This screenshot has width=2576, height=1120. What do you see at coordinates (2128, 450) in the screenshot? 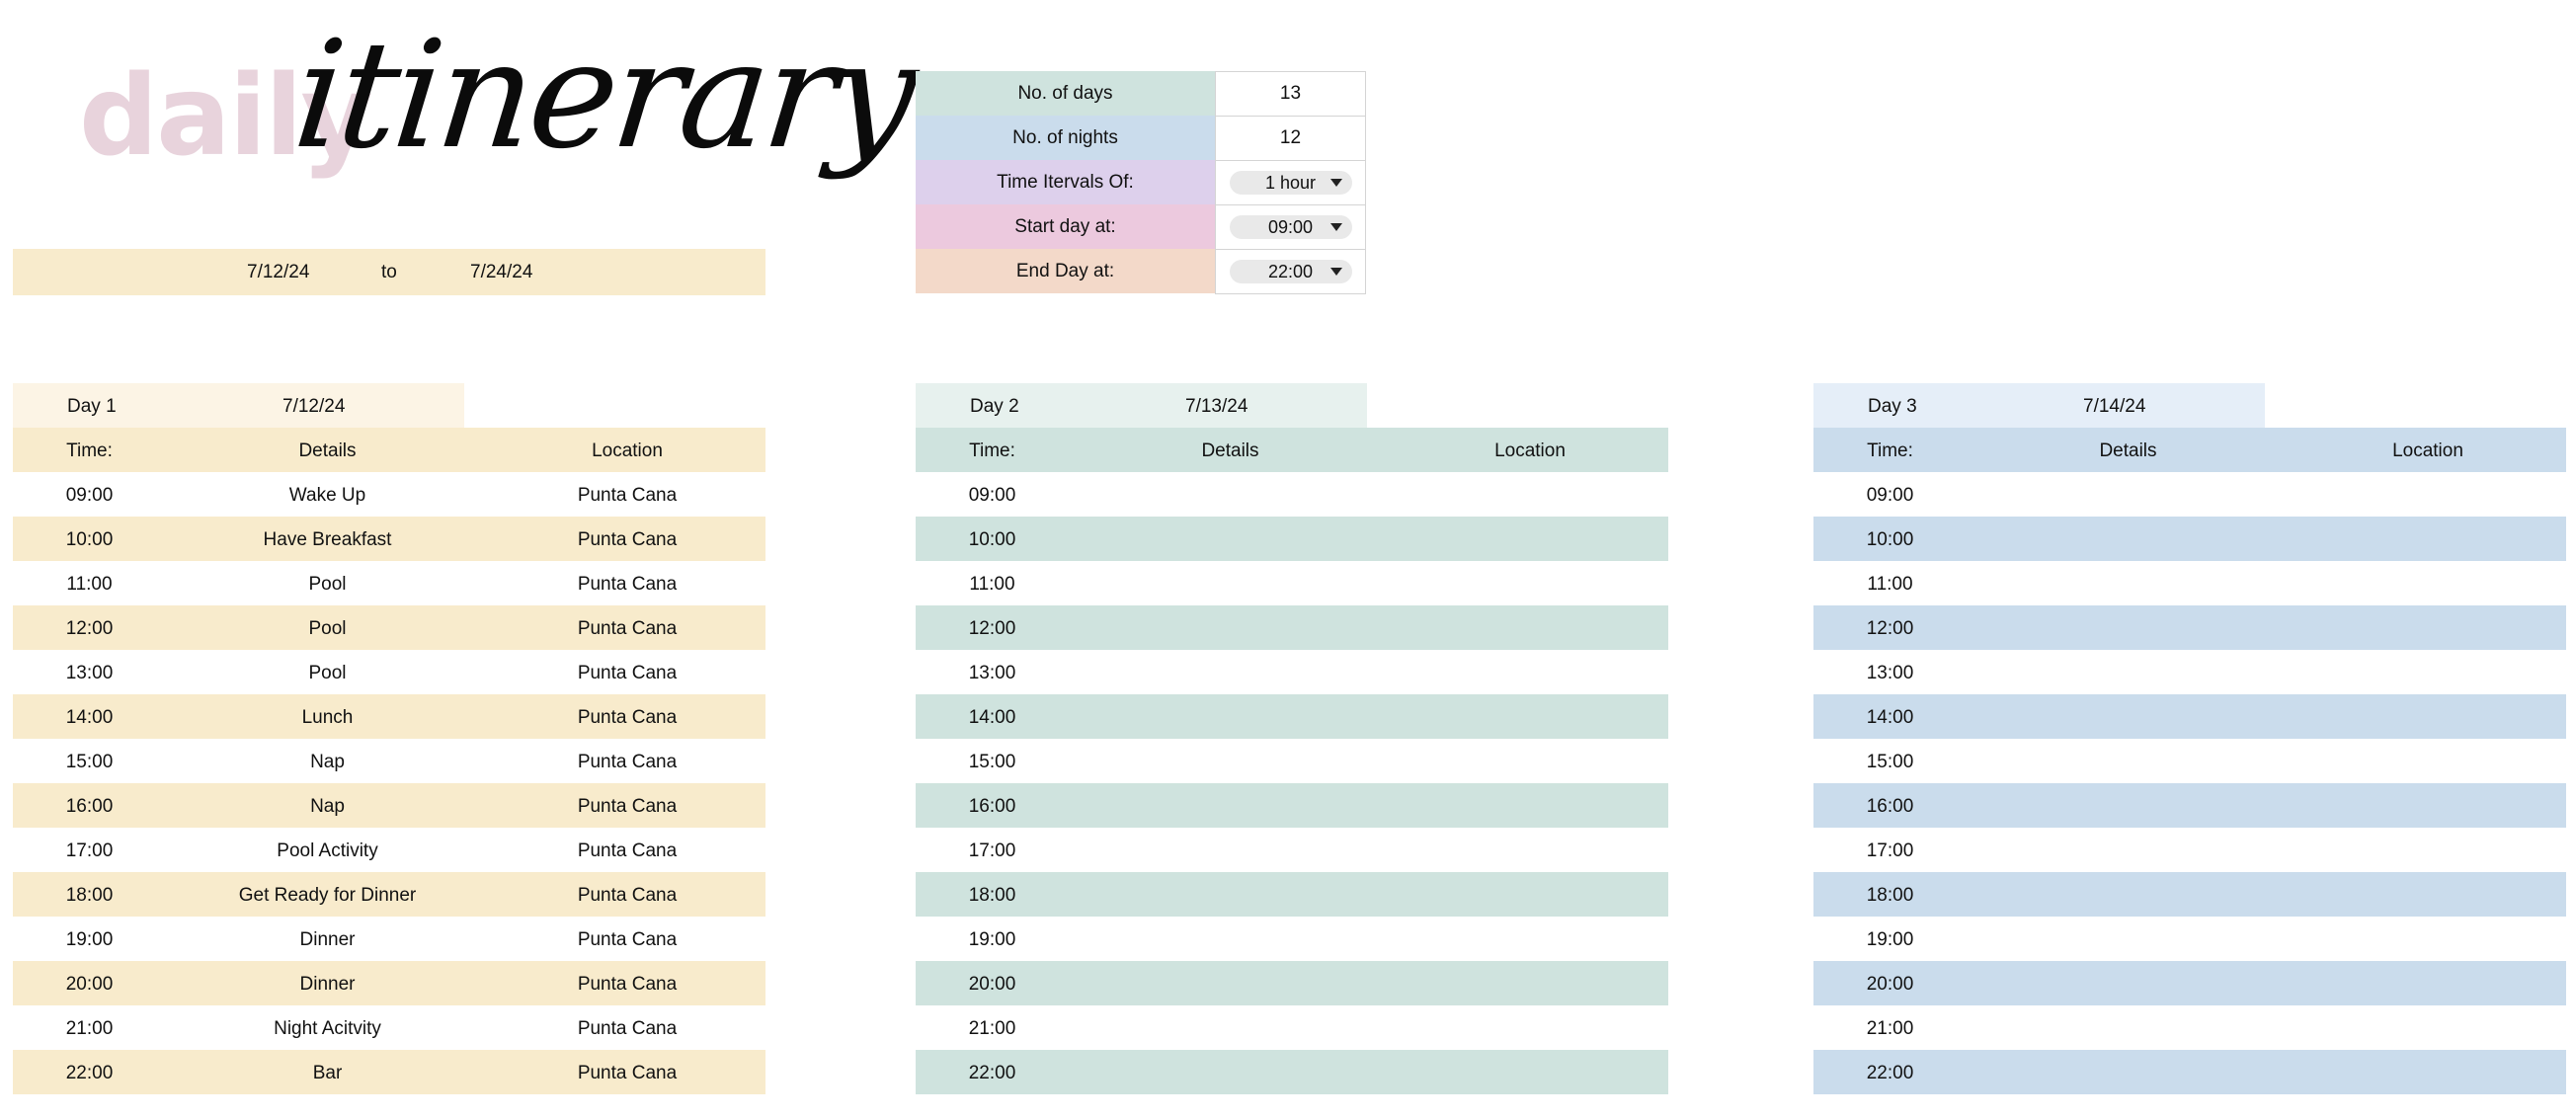
I see `column-header-details: Details` at bounding box center [2128, 450].